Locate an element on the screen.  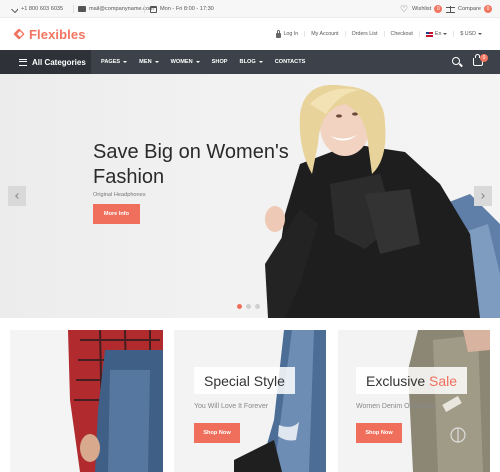
currency-label: $ USD is located at coordinates (468, 34).